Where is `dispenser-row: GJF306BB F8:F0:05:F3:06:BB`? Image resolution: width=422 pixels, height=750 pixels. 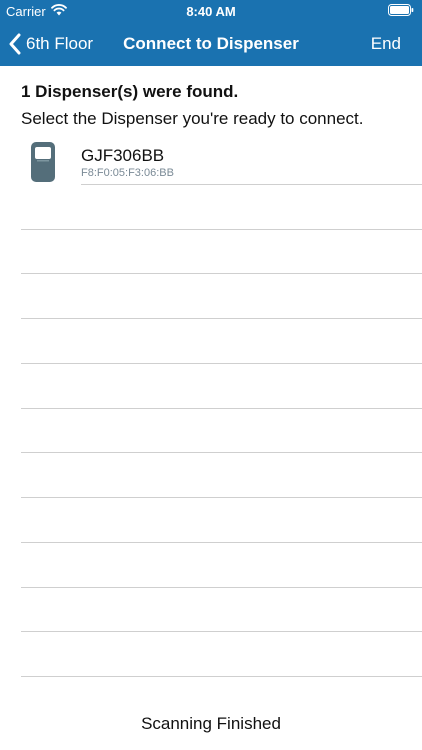 dispenser-row: GJF306BB F8:F0:05:F3:06:BB is located at coordinates (211, 161).